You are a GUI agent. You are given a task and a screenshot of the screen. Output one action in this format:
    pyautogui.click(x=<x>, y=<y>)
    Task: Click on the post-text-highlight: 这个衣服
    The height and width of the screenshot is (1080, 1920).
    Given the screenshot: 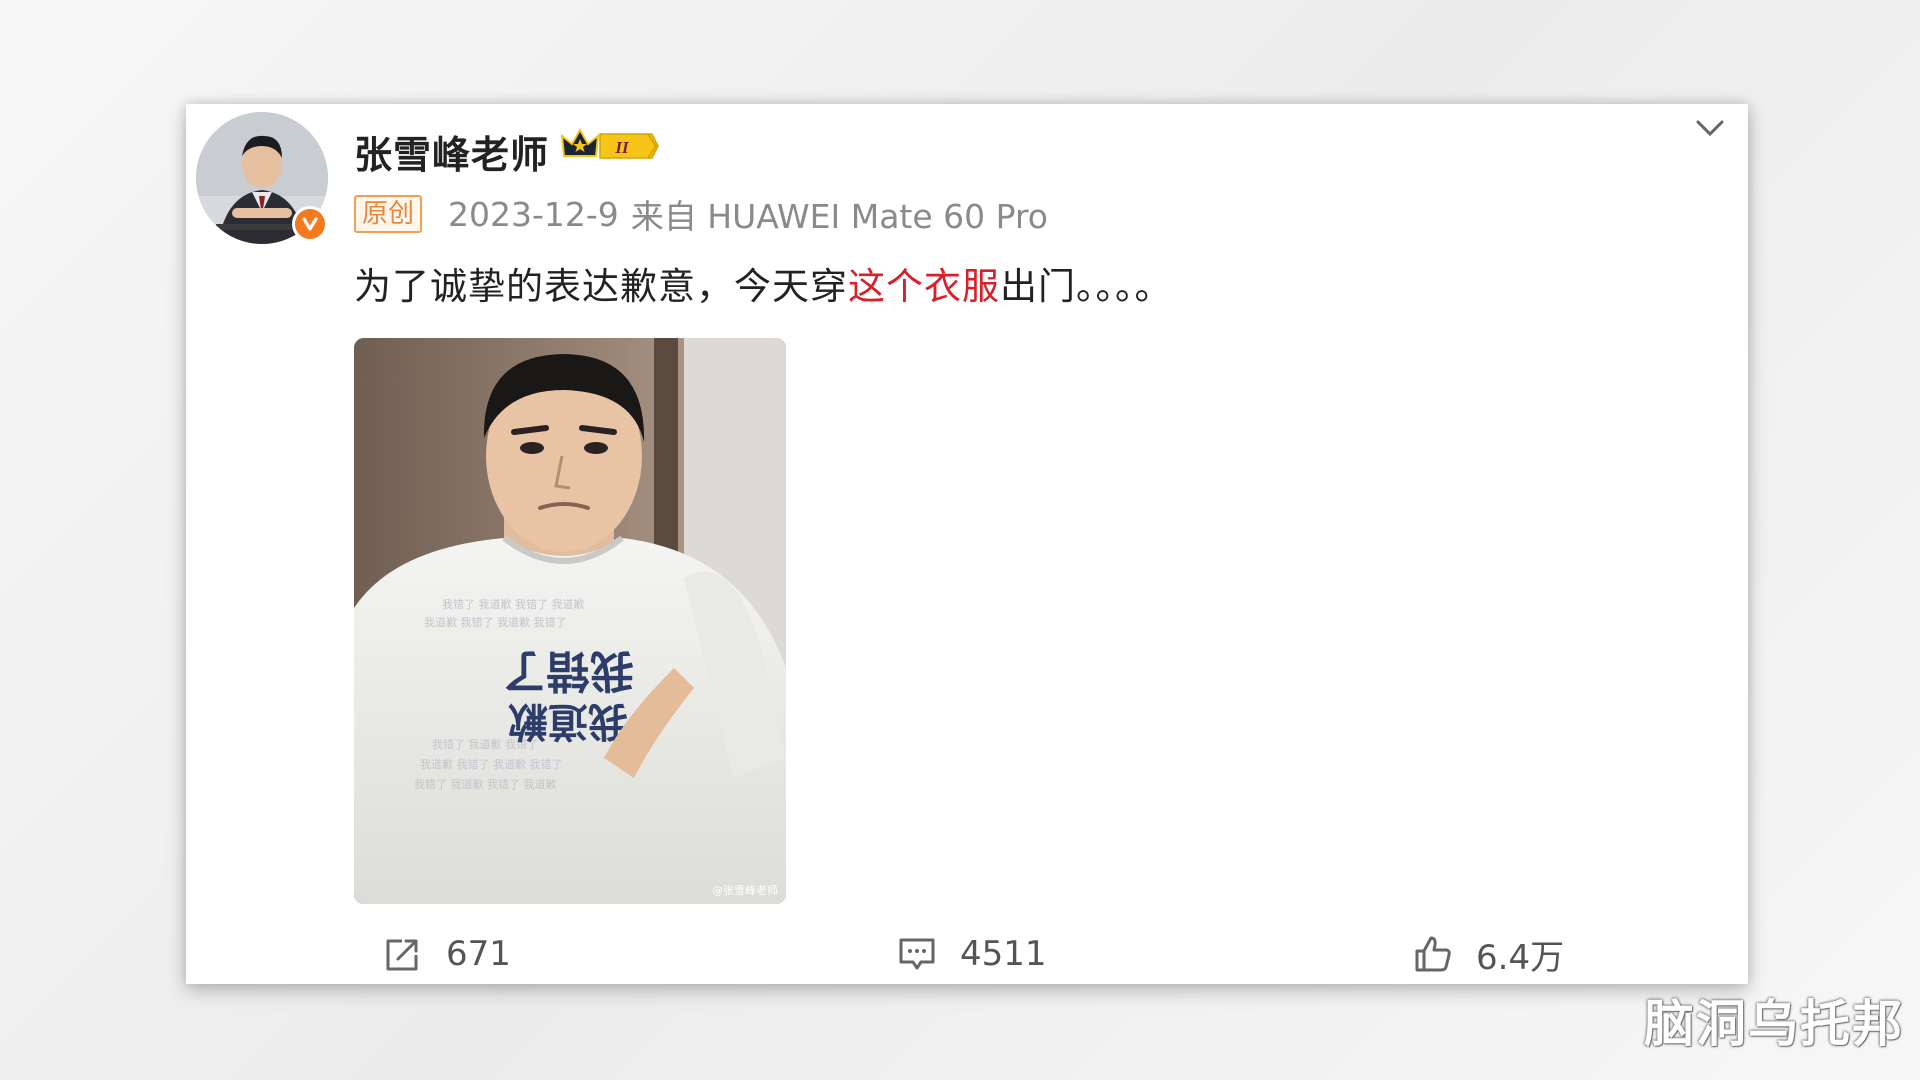 What is the action you would take?
    pyautogui.click(x=924, y=286)
    